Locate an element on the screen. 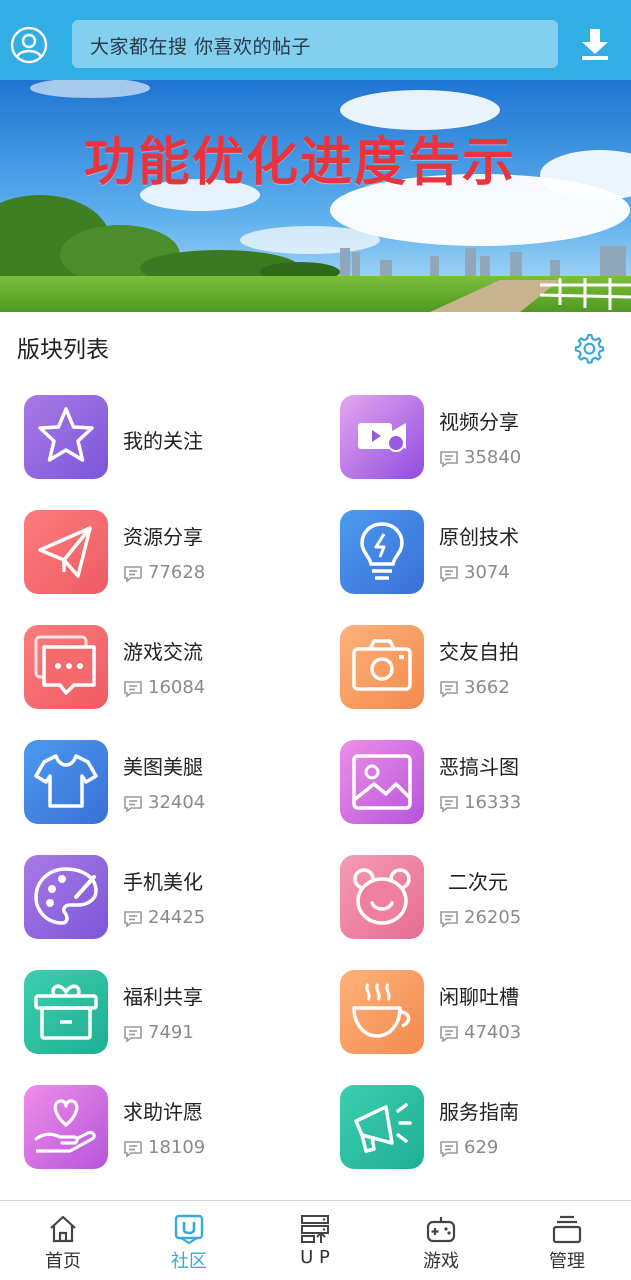 The image size is (631, 1280). bottom-nav: 首页 社区 U P 游戏 管理 is located at coordinates (315, 1240).